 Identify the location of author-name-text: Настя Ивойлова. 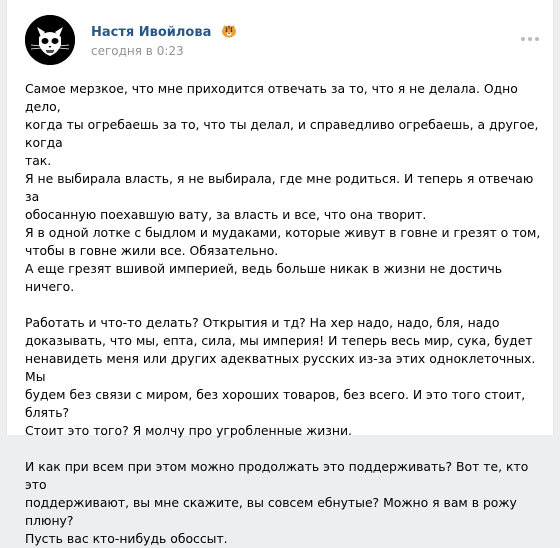
(151, 32).